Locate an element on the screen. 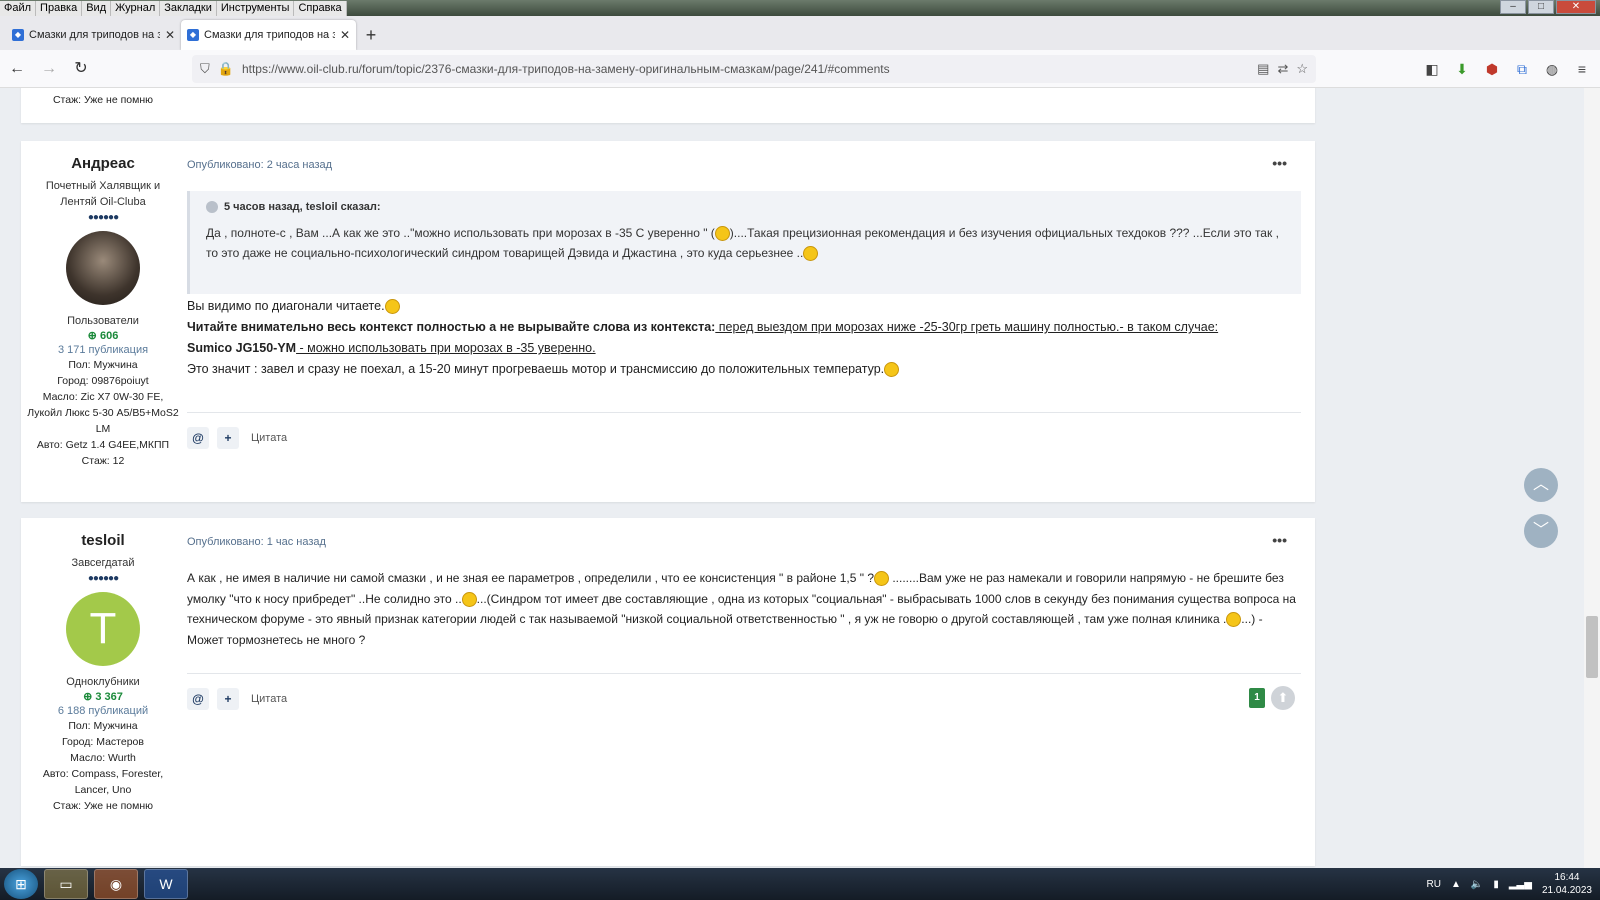  post-line: Вы видимо по диагонали читаете. is located at coordinates (286, 306).